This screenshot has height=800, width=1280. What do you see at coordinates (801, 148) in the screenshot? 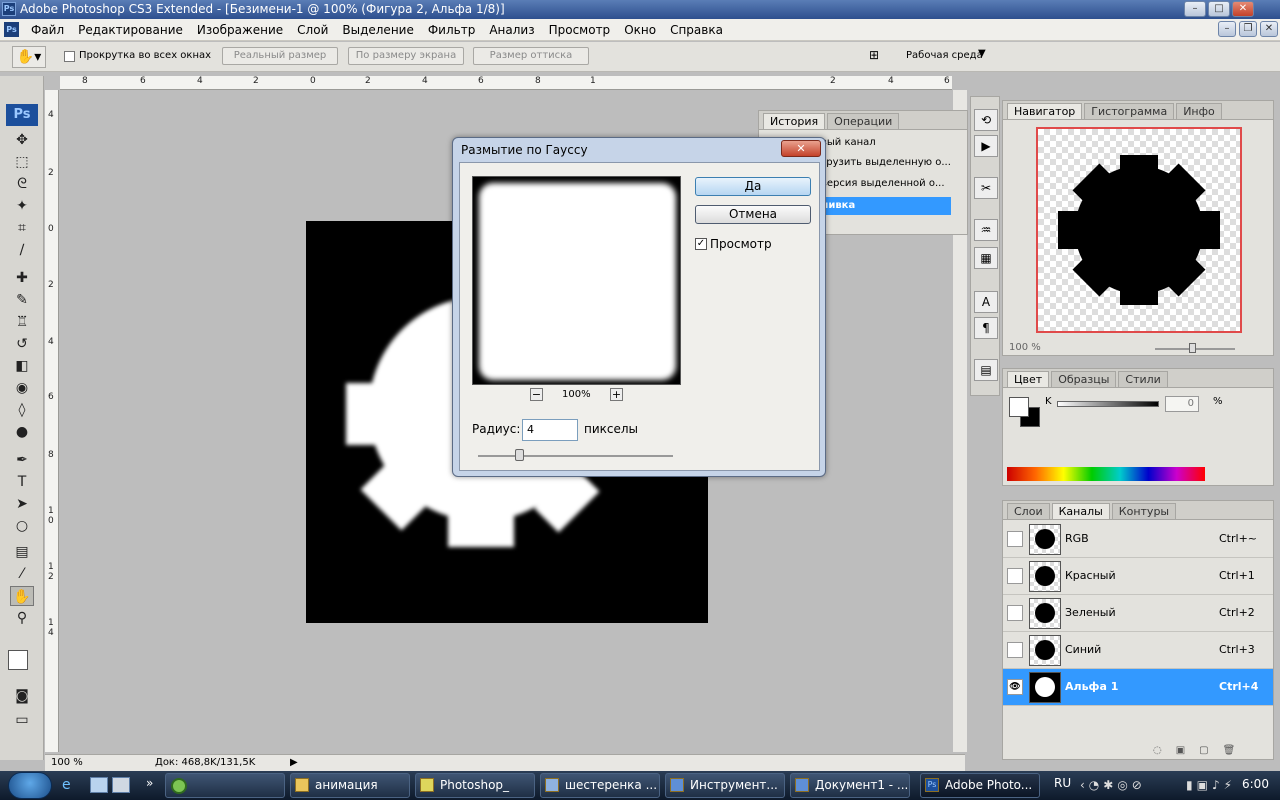
I see `dialog-close-button: ✕` at bounding box center [801, 148].